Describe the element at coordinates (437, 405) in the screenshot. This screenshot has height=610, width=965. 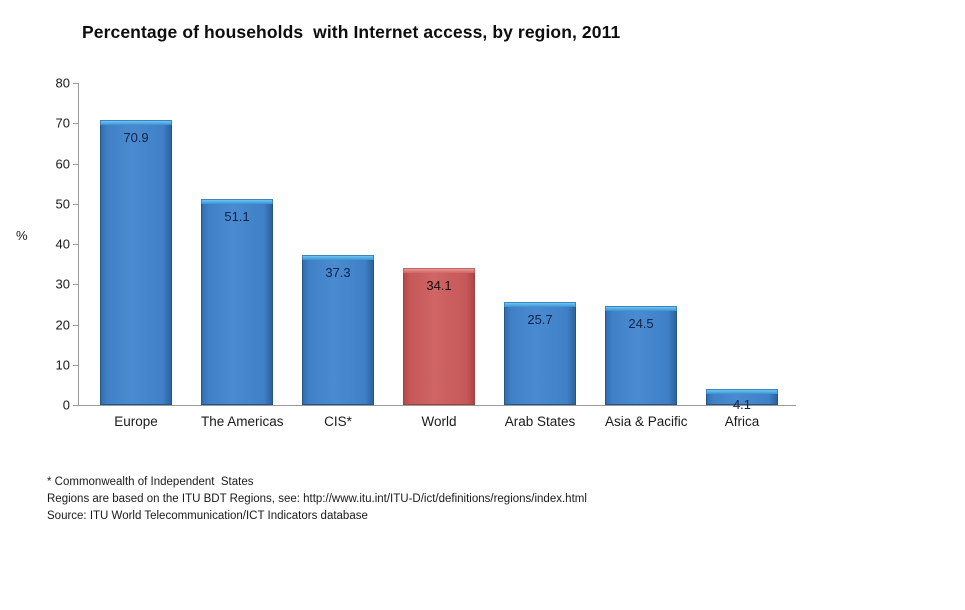
I see `x-axis-line` at that location.